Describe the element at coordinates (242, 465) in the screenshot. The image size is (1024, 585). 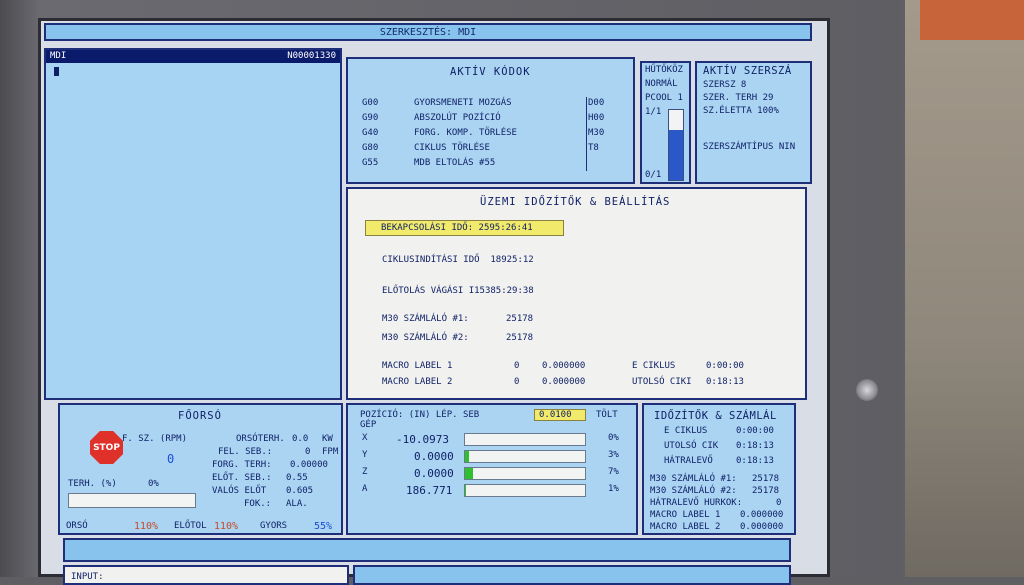
I see `chip-load-label: FORG. TERH:` at that location.